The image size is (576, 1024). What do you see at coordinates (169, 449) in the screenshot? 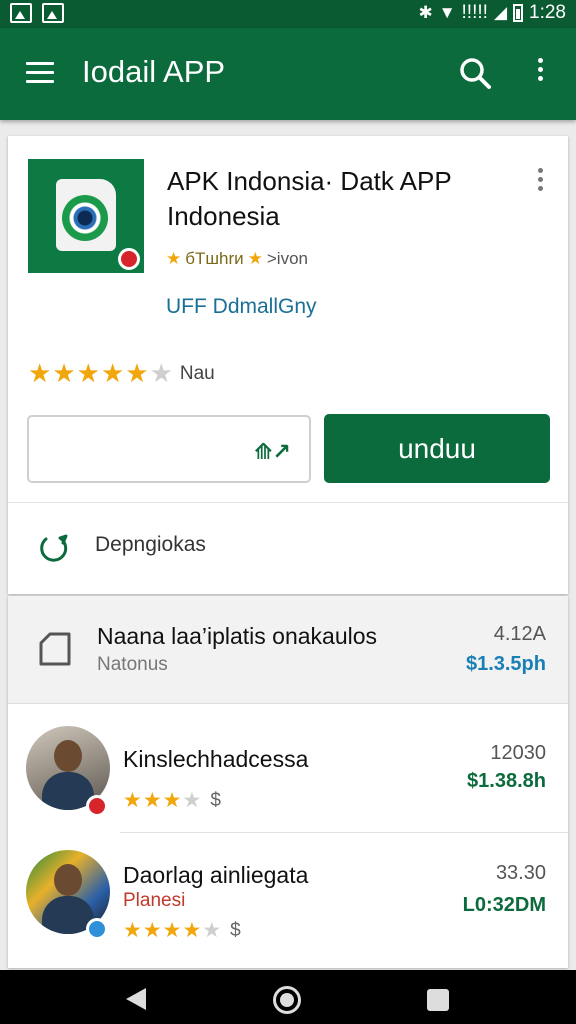
I see `secondary-button: ⟰↗` at bounding box center [169, 449].